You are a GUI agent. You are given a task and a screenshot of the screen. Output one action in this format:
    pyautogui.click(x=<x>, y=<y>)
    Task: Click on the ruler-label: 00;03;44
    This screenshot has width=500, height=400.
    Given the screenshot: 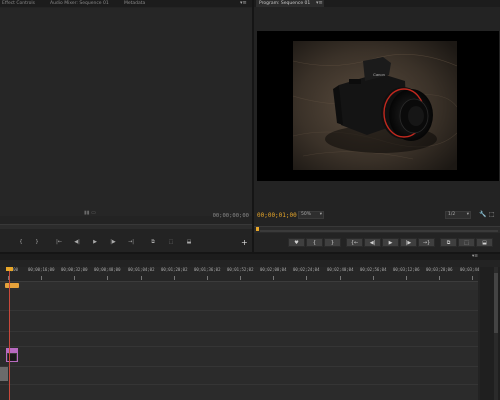 What is the action you would take?
    pyautogui.click(x=470, y=269)
    